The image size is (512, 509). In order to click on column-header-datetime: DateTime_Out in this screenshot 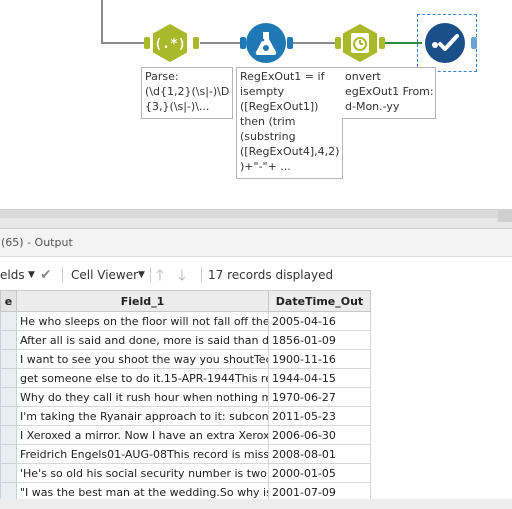, I will do `click(319, 301)`.